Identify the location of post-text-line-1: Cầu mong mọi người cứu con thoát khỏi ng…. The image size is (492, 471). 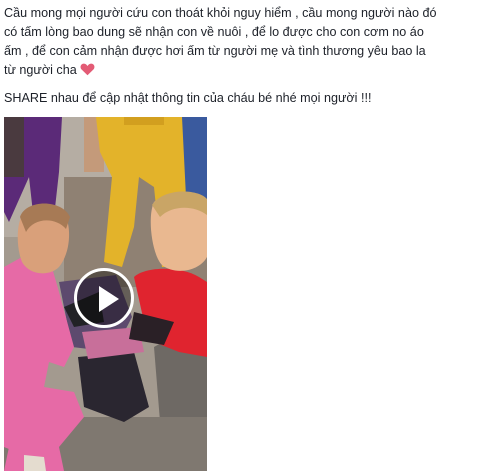
(220, 13).